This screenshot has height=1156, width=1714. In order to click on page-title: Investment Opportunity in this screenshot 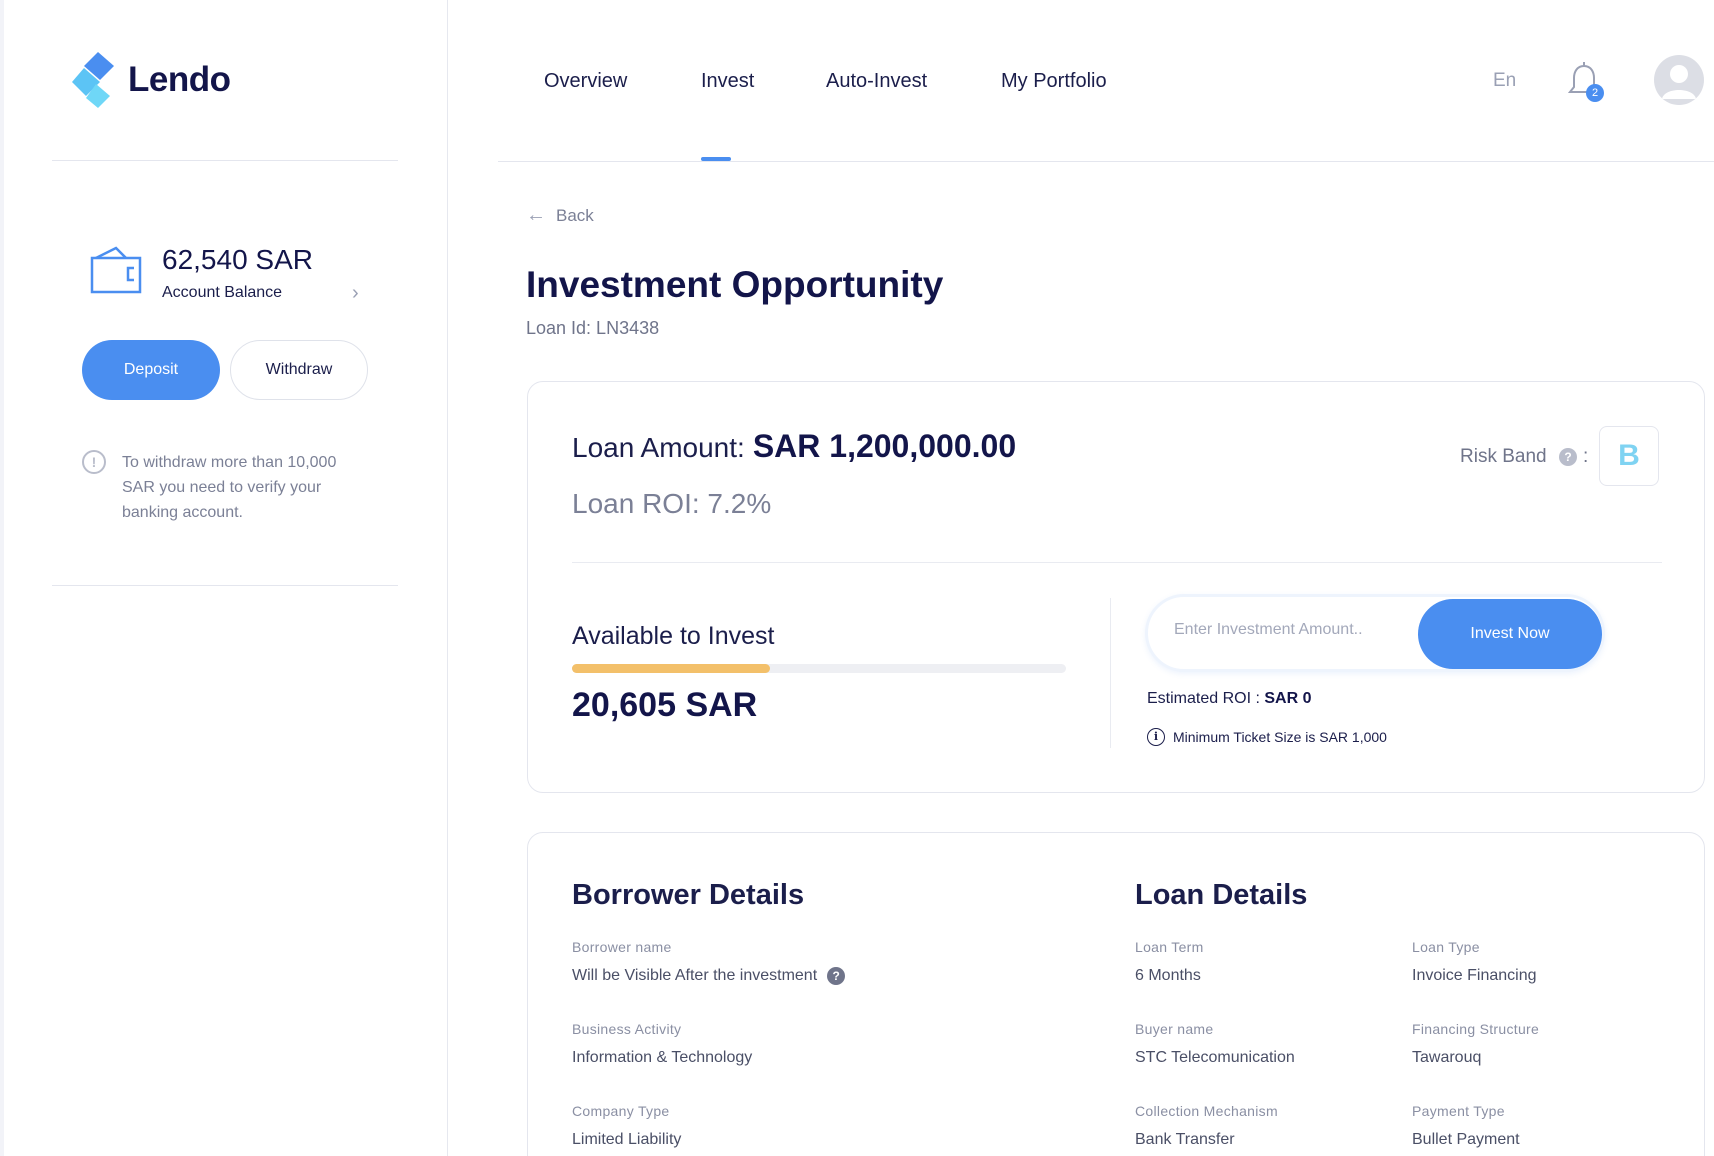, I will do `click(735, 284)`.